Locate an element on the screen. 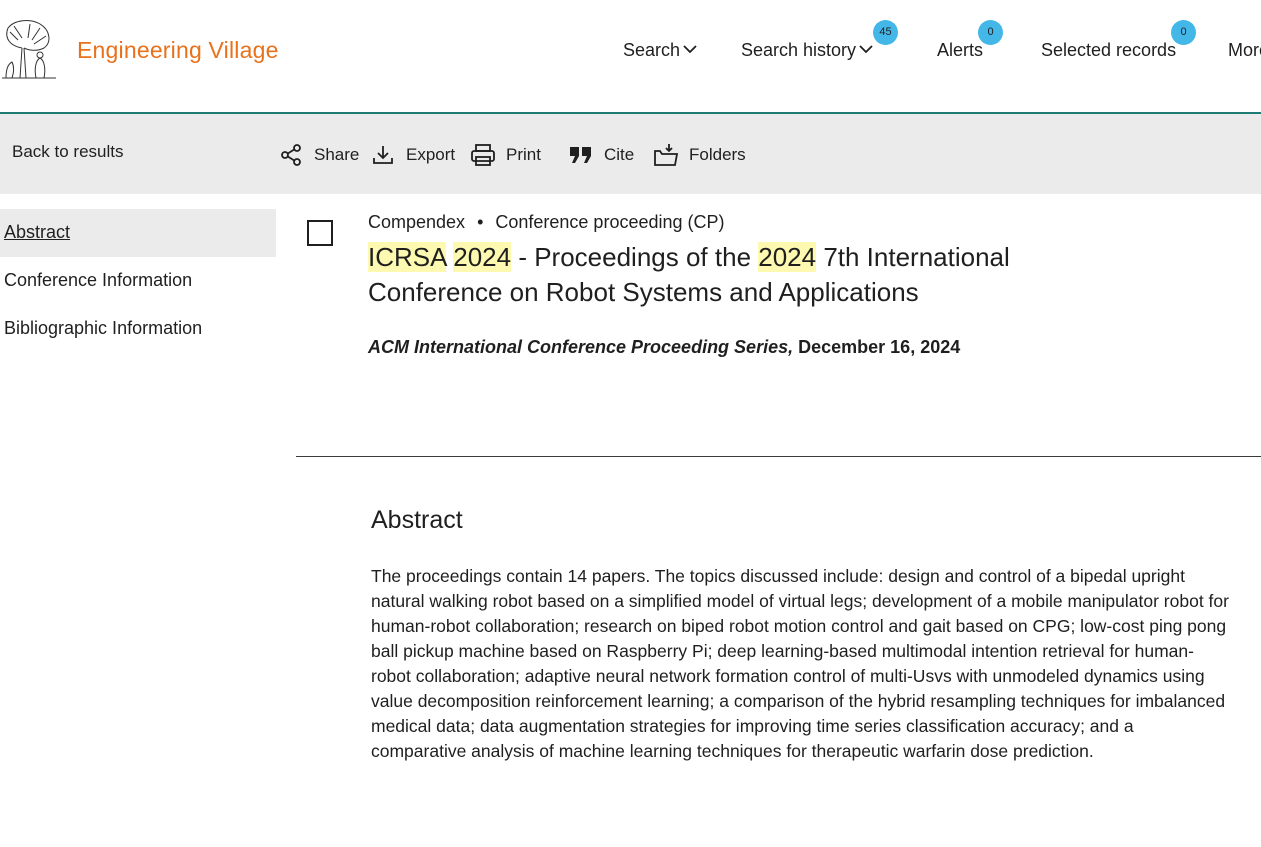 The width and height of the screenshot is (1261, 847). database-name: Compendex is located at coordinates (417, 222).